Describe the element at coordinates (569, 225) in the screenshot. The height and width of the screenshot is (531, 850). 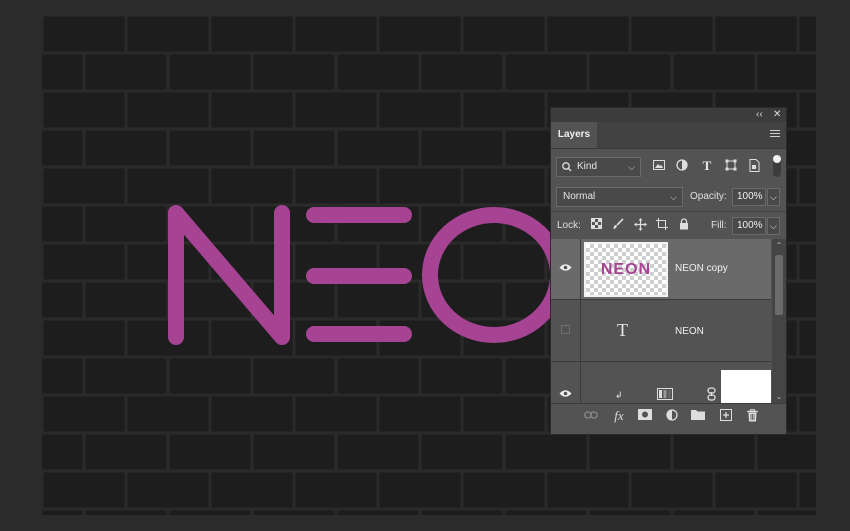
I see `lock-label: Lock:` at that location.